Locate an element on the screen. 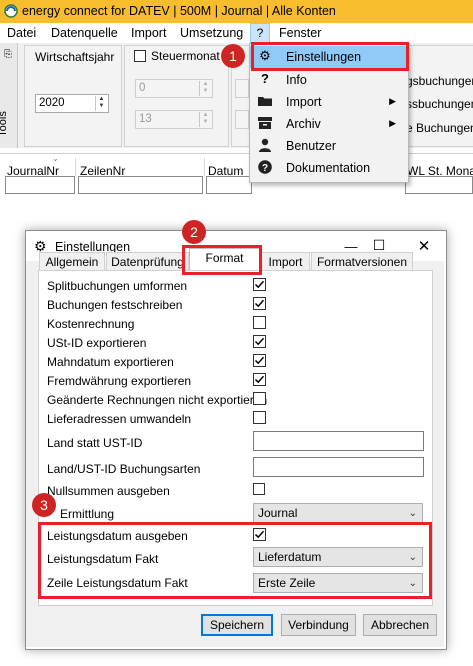 The width and height of the screenshot is (473, 666). help-circle-icon: ? is located at coordinates (265, 167).